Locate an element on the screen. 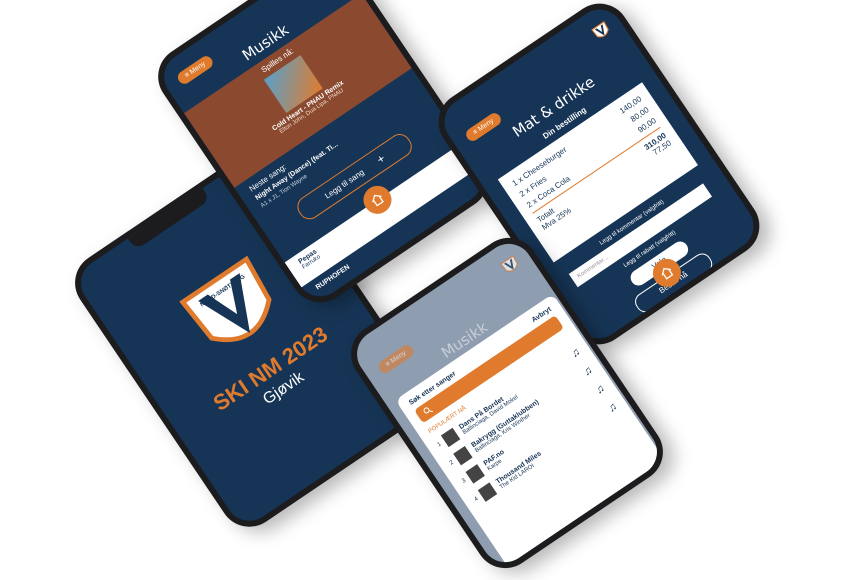  list-item-artist: Farruko is located at coordinates (311, 262).